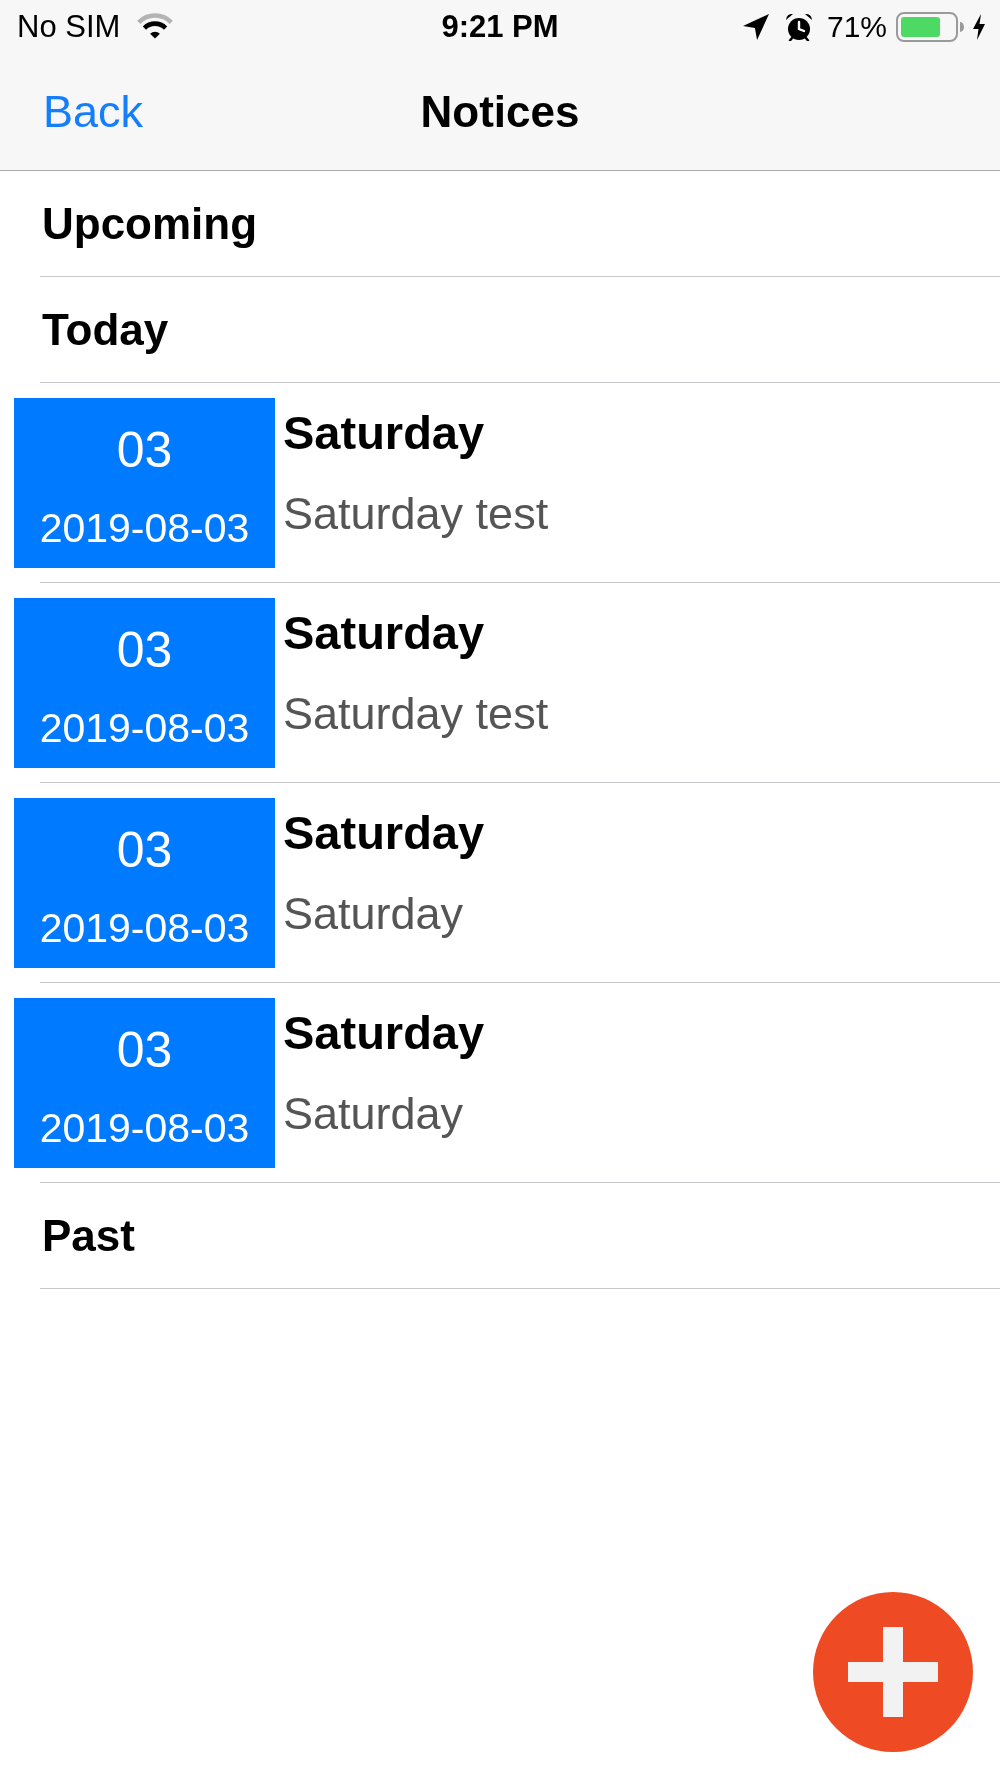 The width and height of the screenshot is (1000, 1778). Describe the element at coordinates (755, 26) in the screenshot. I see `location-arrow-icon` at that location.